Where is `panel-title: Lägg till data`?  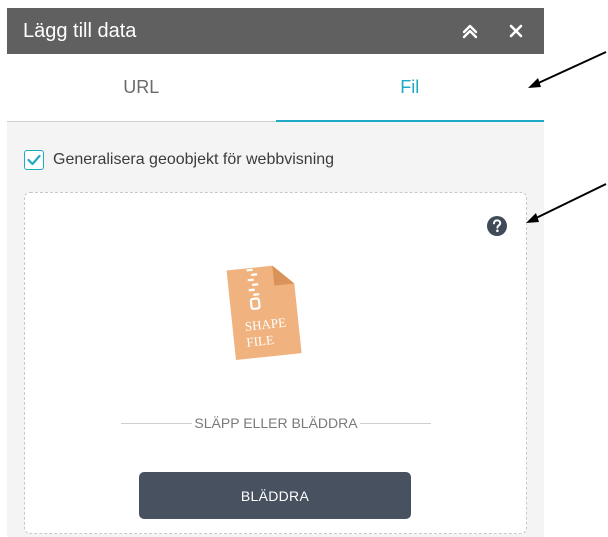 panel-title: Lägg till data is located at coordinates (80, 30).